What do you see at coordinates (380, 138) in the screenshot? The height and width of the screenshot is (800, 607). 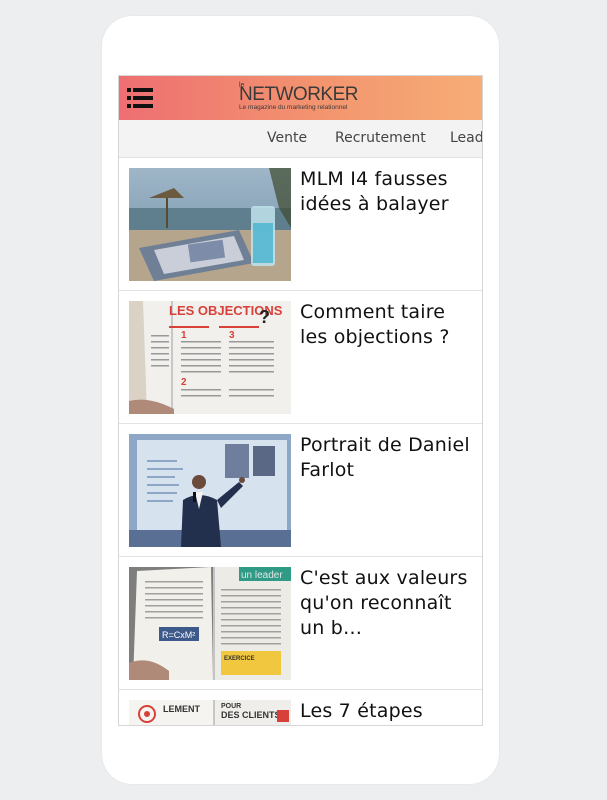 I see `category-recrutement: Recrutement` at bounding box center [380, 138].